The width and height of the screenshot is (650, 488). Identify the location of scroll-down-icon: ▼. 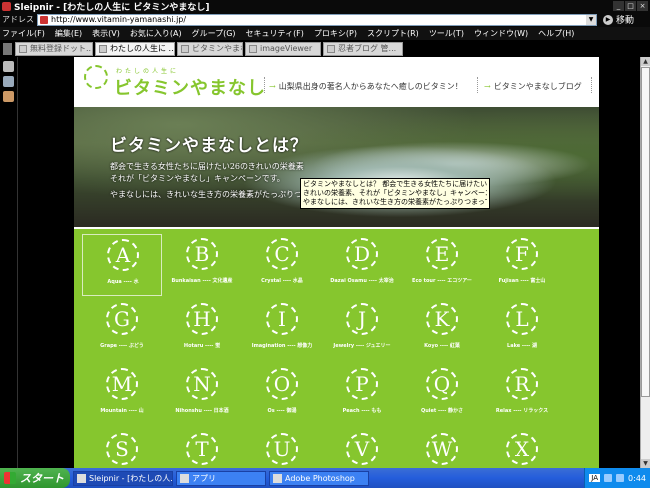
(645, 463).